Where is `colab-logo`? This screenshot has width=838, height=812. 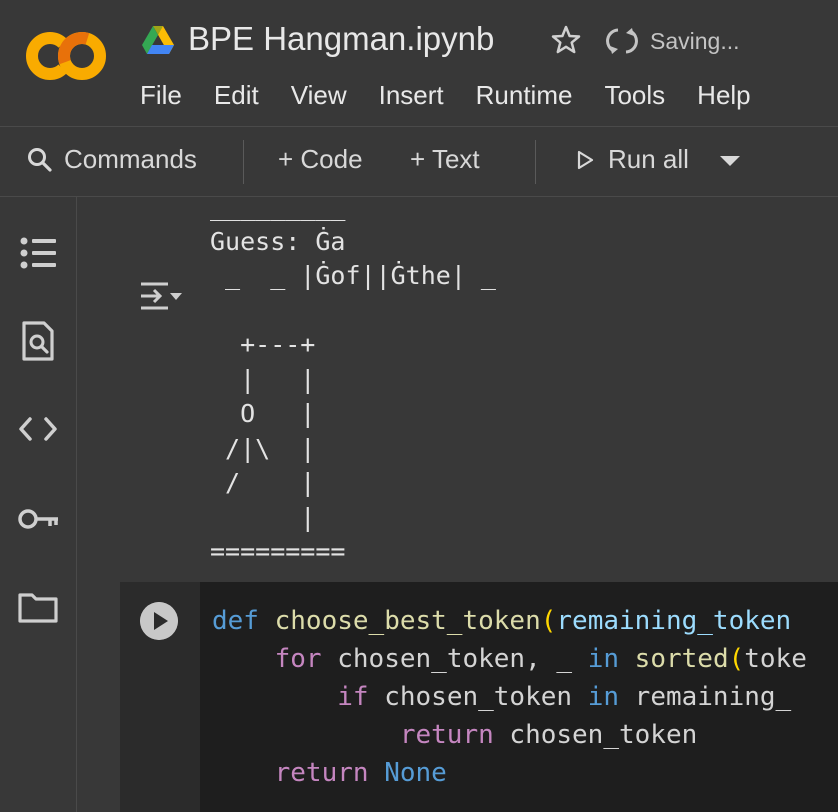 colab-logo is located at coordinates (66, 56).